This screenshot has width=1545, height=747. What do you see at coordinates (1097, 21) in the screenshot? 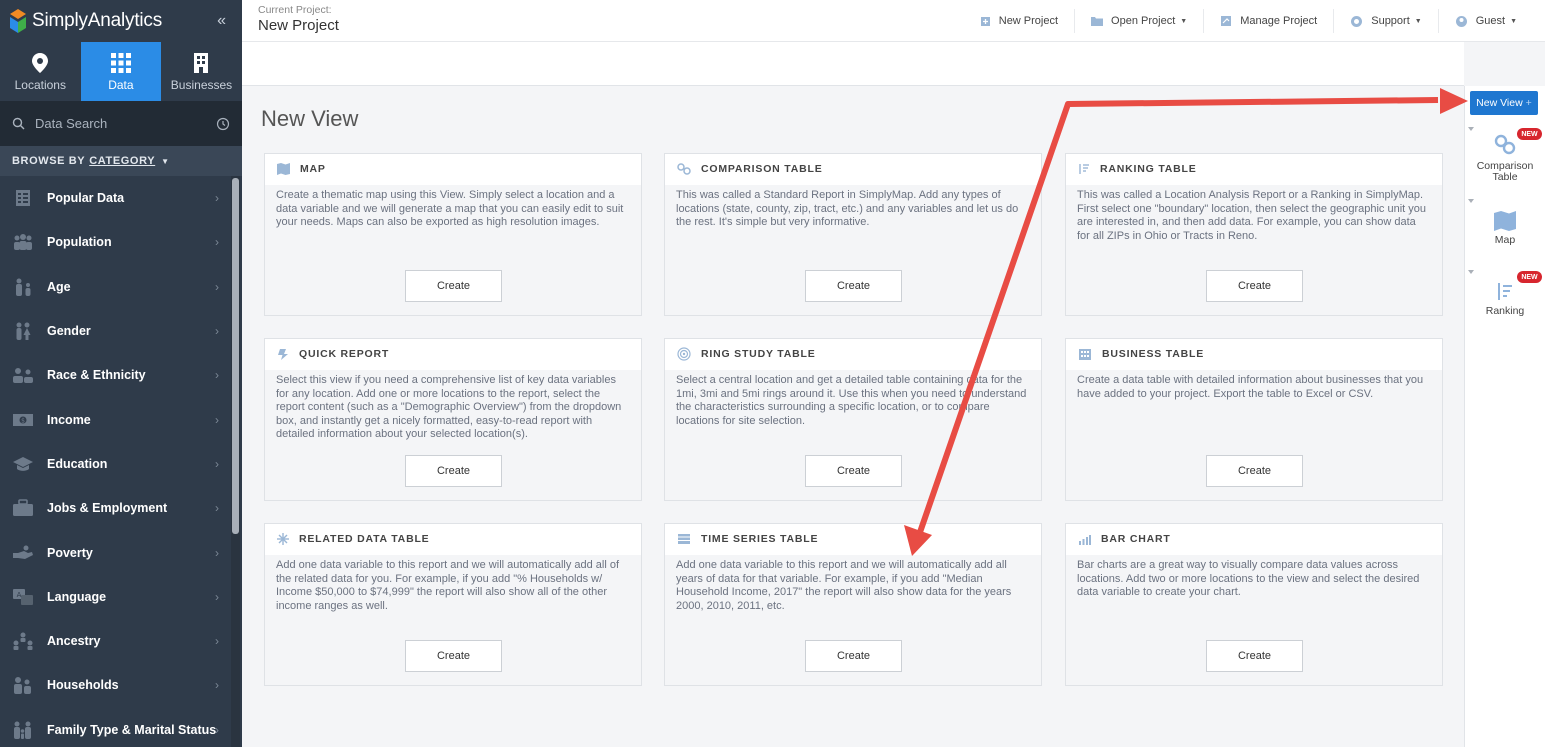
I see `folder-icon` at bounding box center [1097, 21].